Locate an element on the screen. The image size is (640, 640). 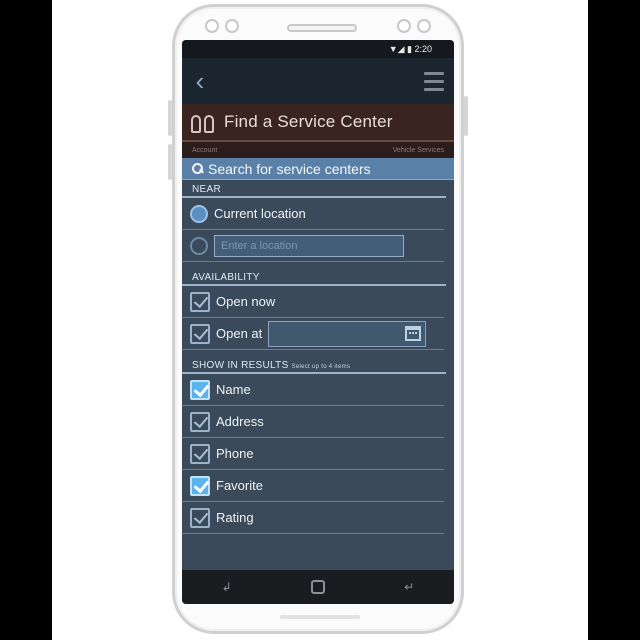
subheader-right: Vehicle Services is located at coordinates (418, 150).